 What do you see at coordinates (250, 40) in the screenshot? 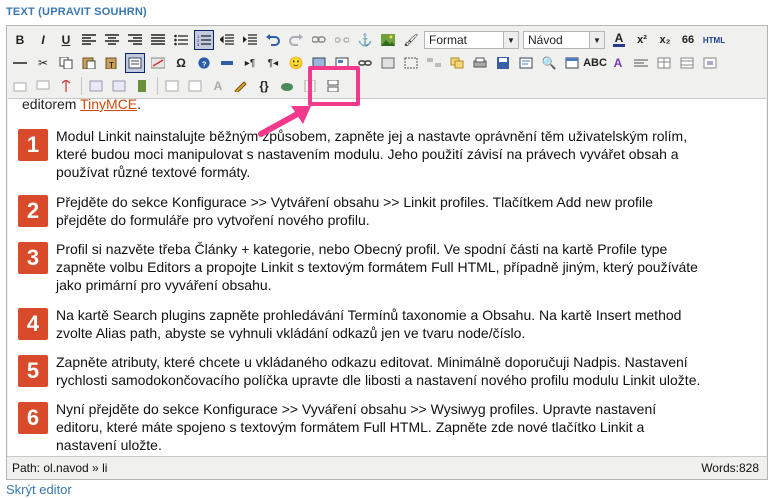
I see `indent-button` at bounding box center [250, 40].